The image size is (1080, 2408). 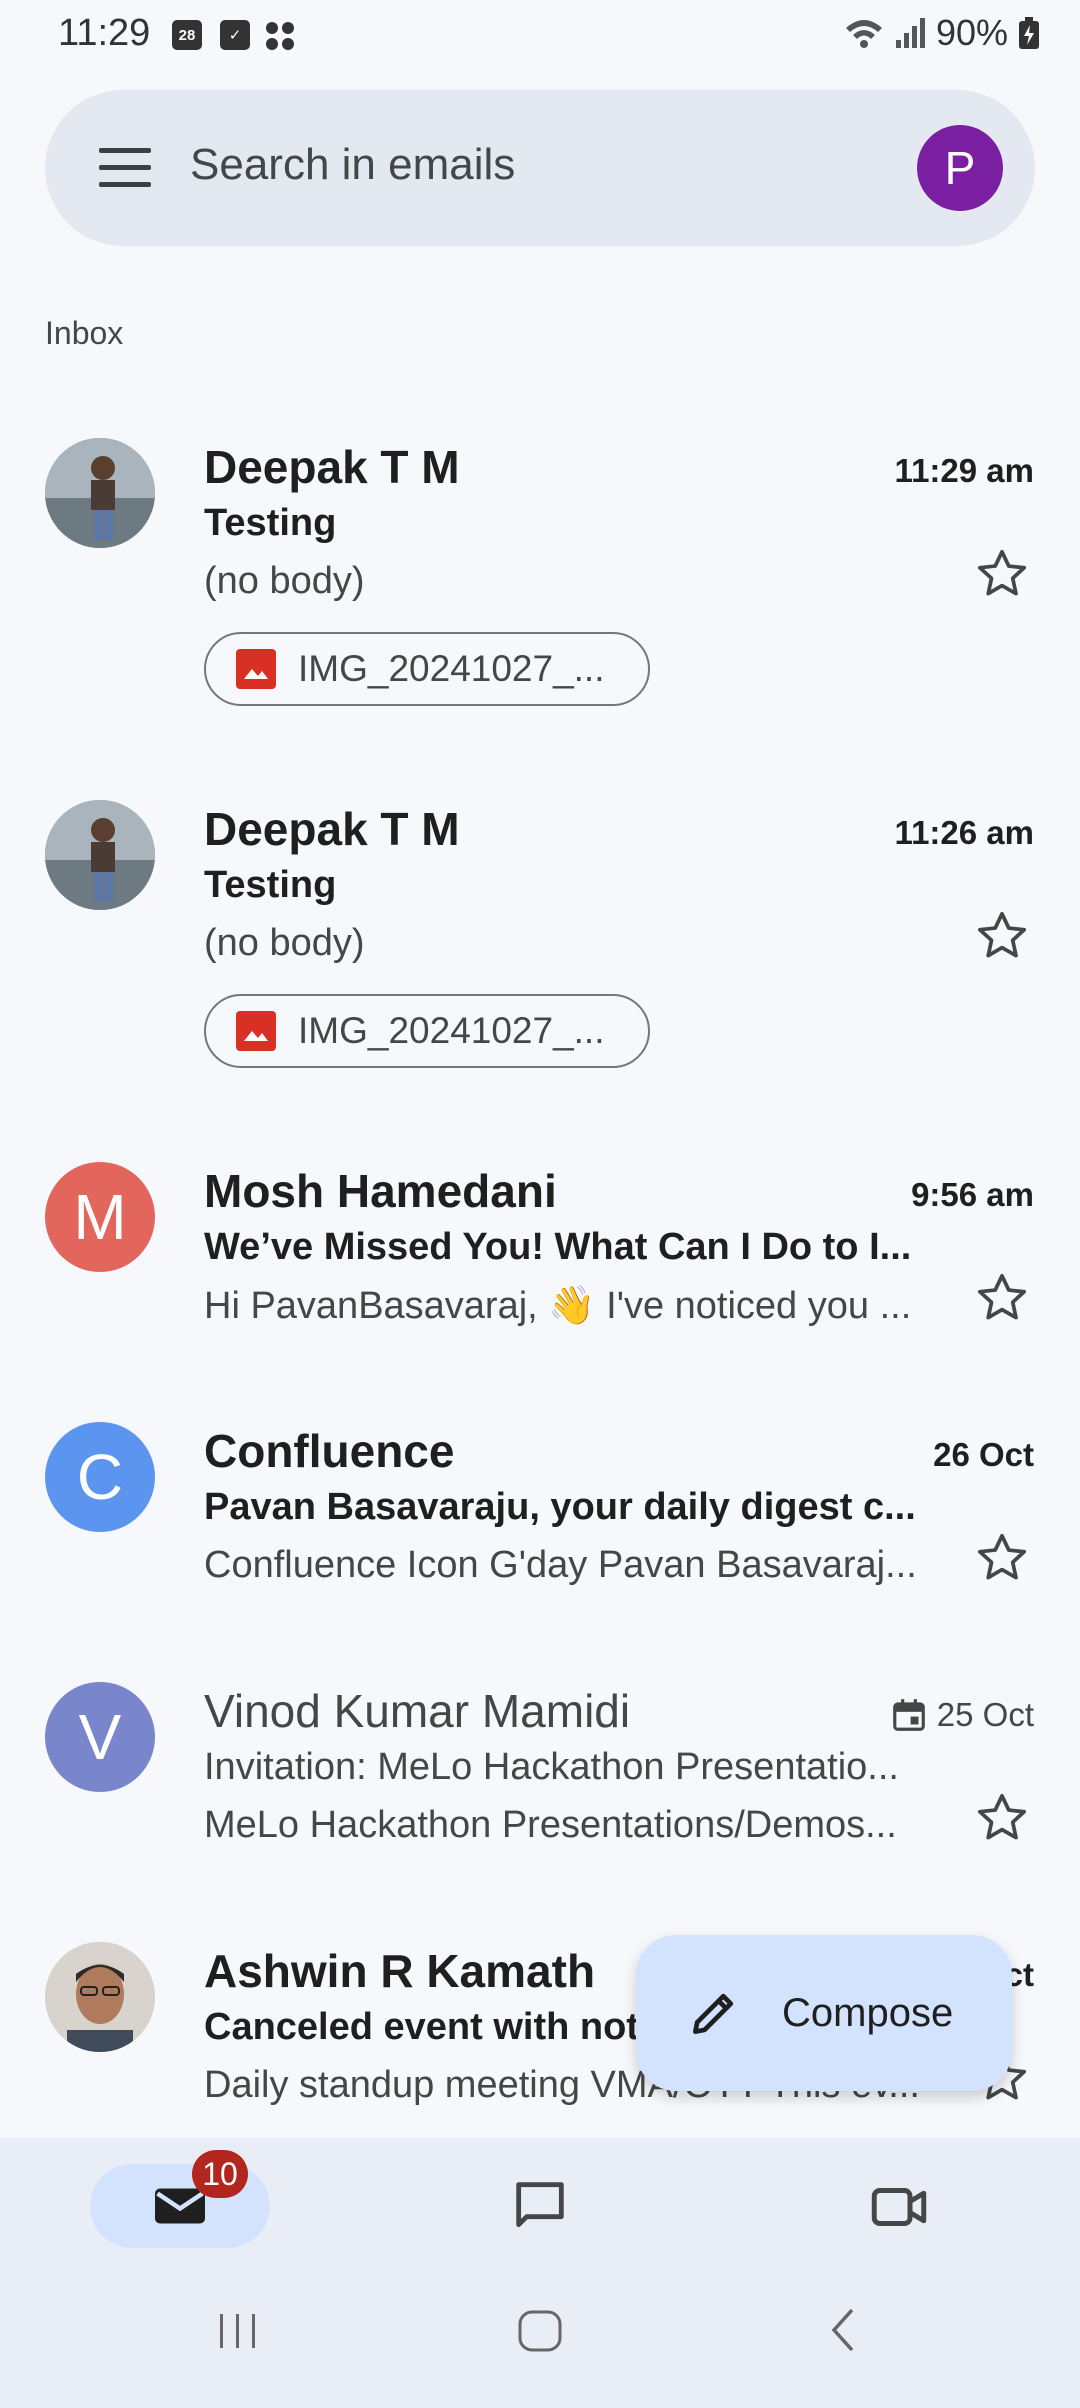 What do you see at coordinates (187, 35) in the screenshot?
I see `calendar-notification-icon: 28` at bounding box center [187, 35].